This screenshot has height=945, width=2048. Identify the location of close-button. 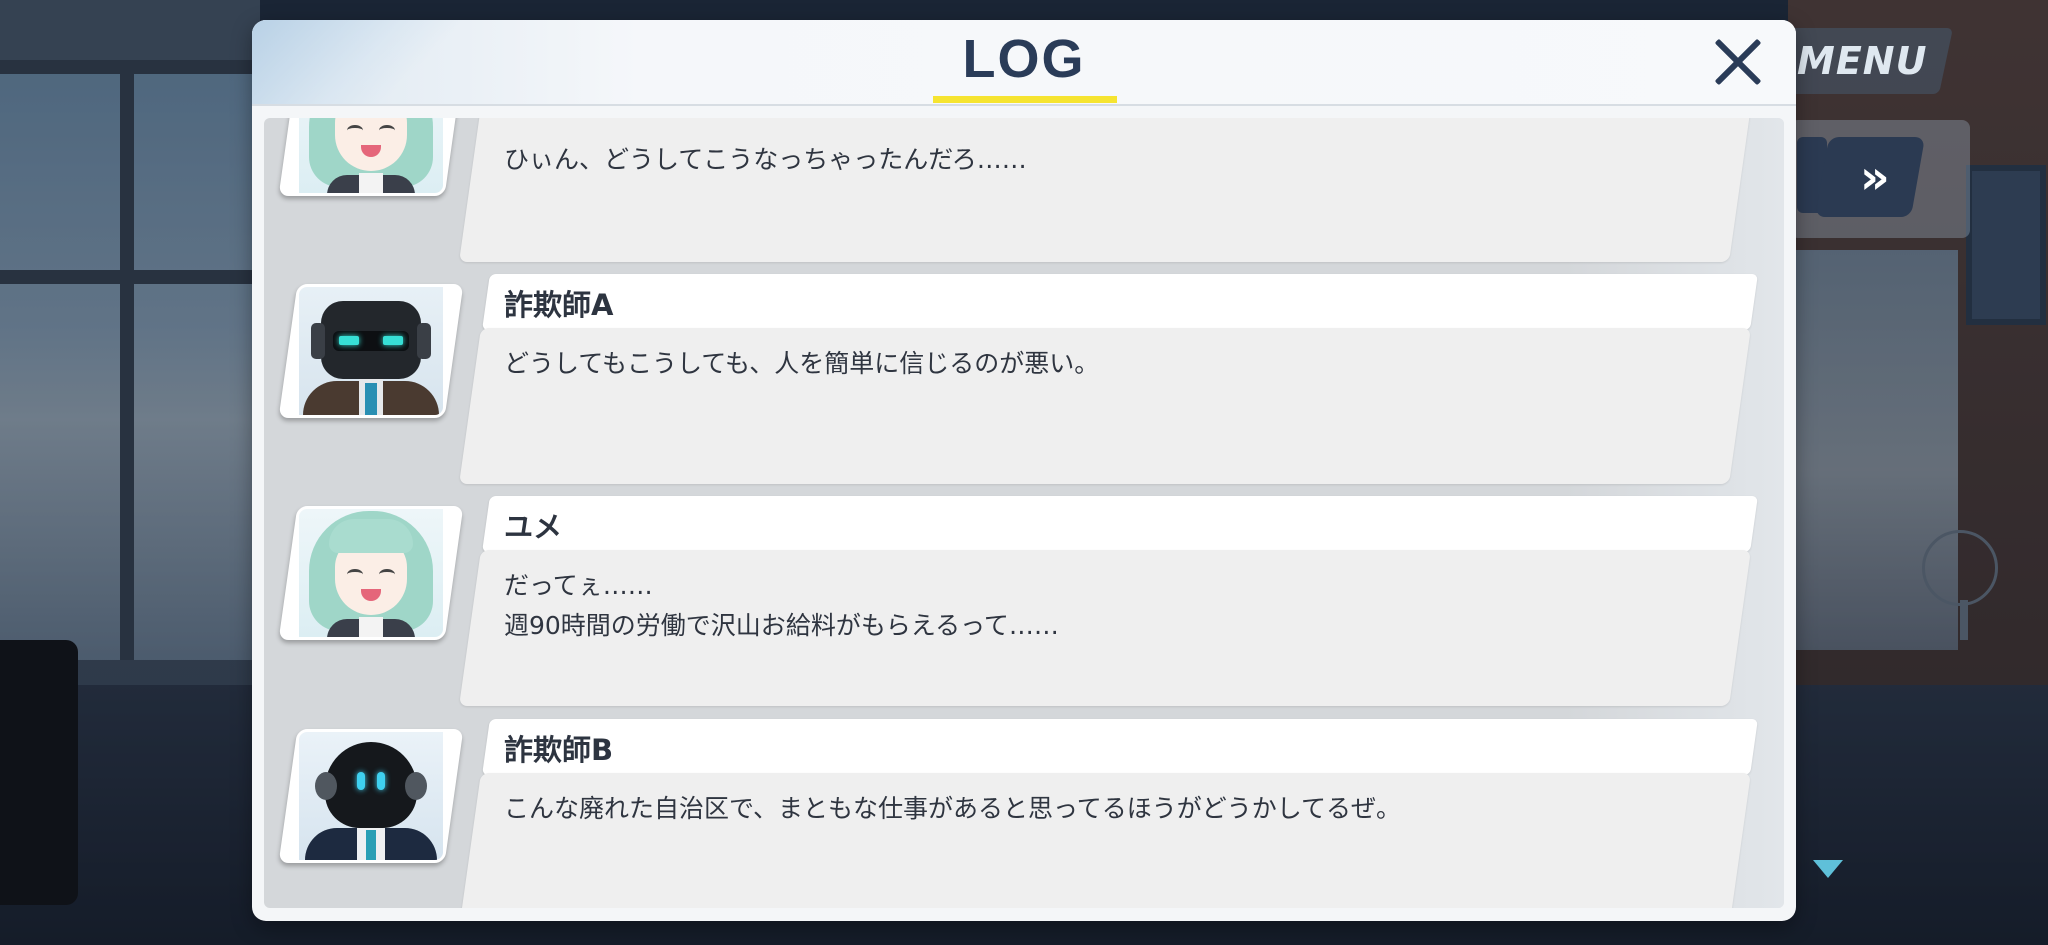
(1738, 62).